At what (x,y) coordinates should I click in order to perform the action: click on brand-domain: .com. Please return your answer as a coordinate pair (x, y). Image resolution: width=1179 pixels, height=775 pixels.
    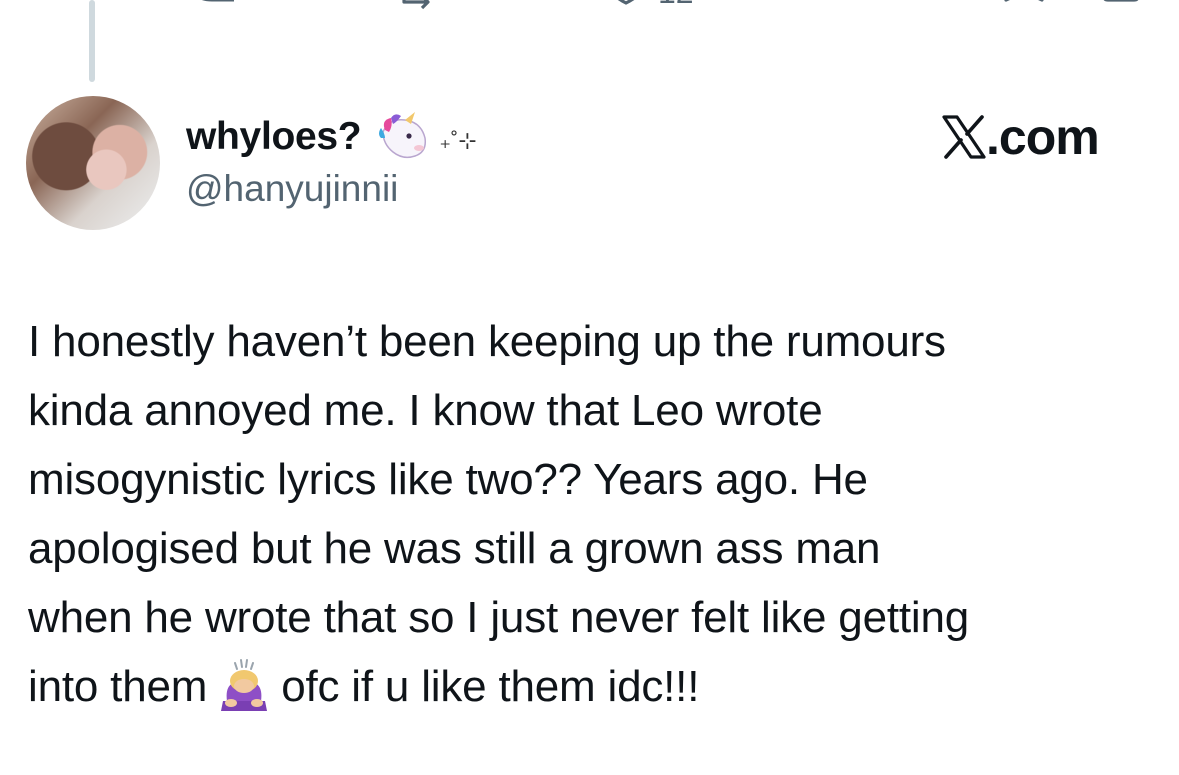
    Looking at the image, I should click on (1043, 137).